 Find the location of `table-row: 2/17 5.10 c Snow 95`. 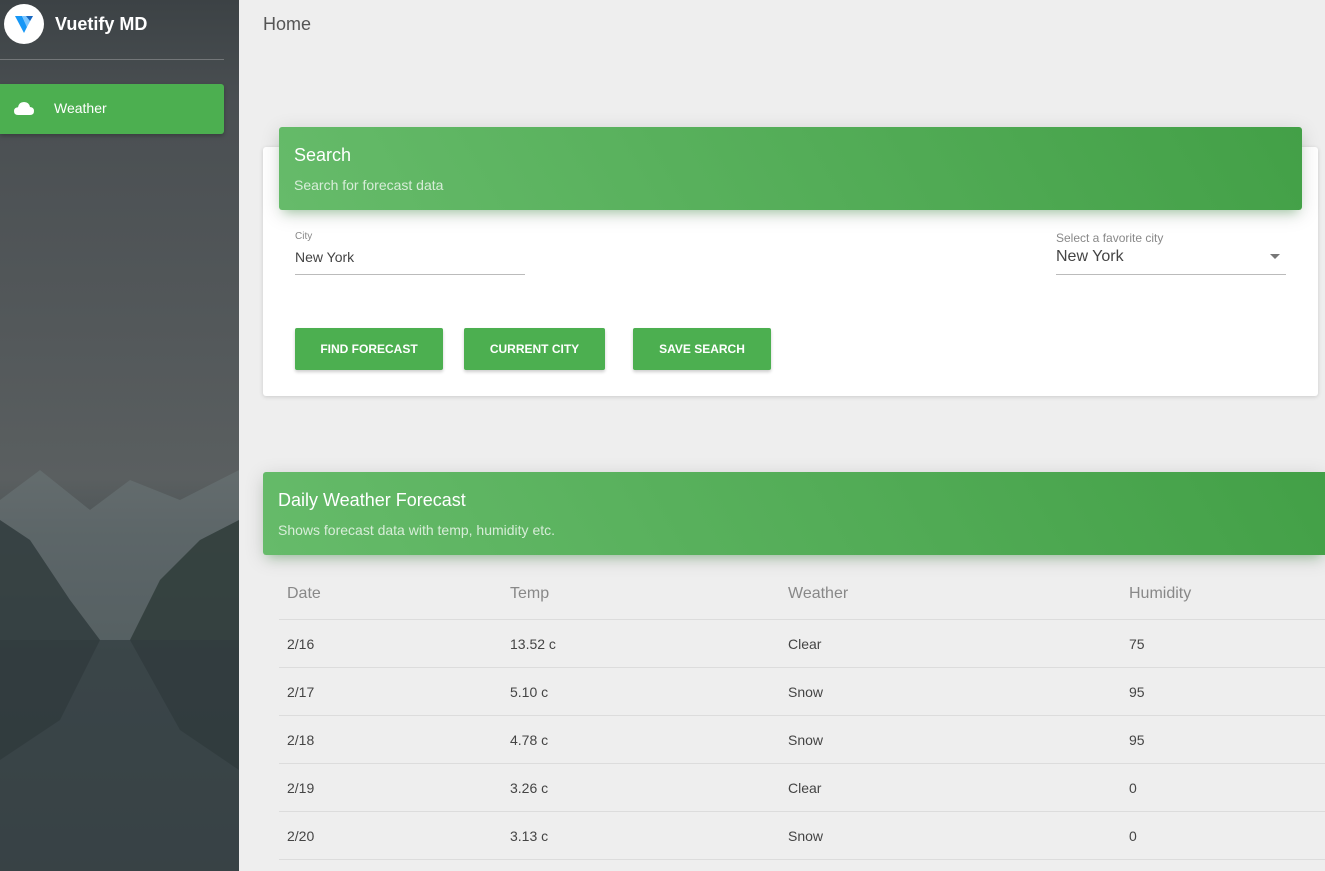

table-row: 2/17 5.10 c Snow 95 is located at coordinates (802, 692).